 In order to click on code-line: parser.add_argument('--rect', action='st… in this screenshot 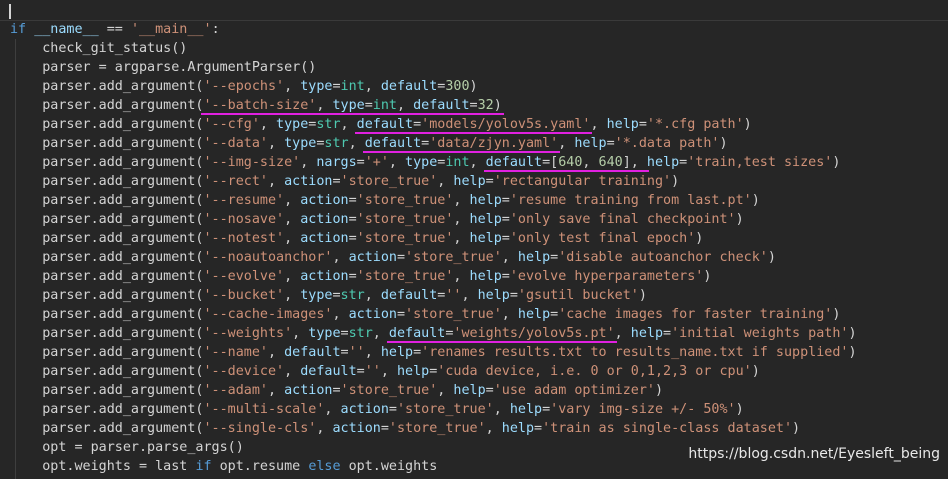, I will do `click(433, 181)`.